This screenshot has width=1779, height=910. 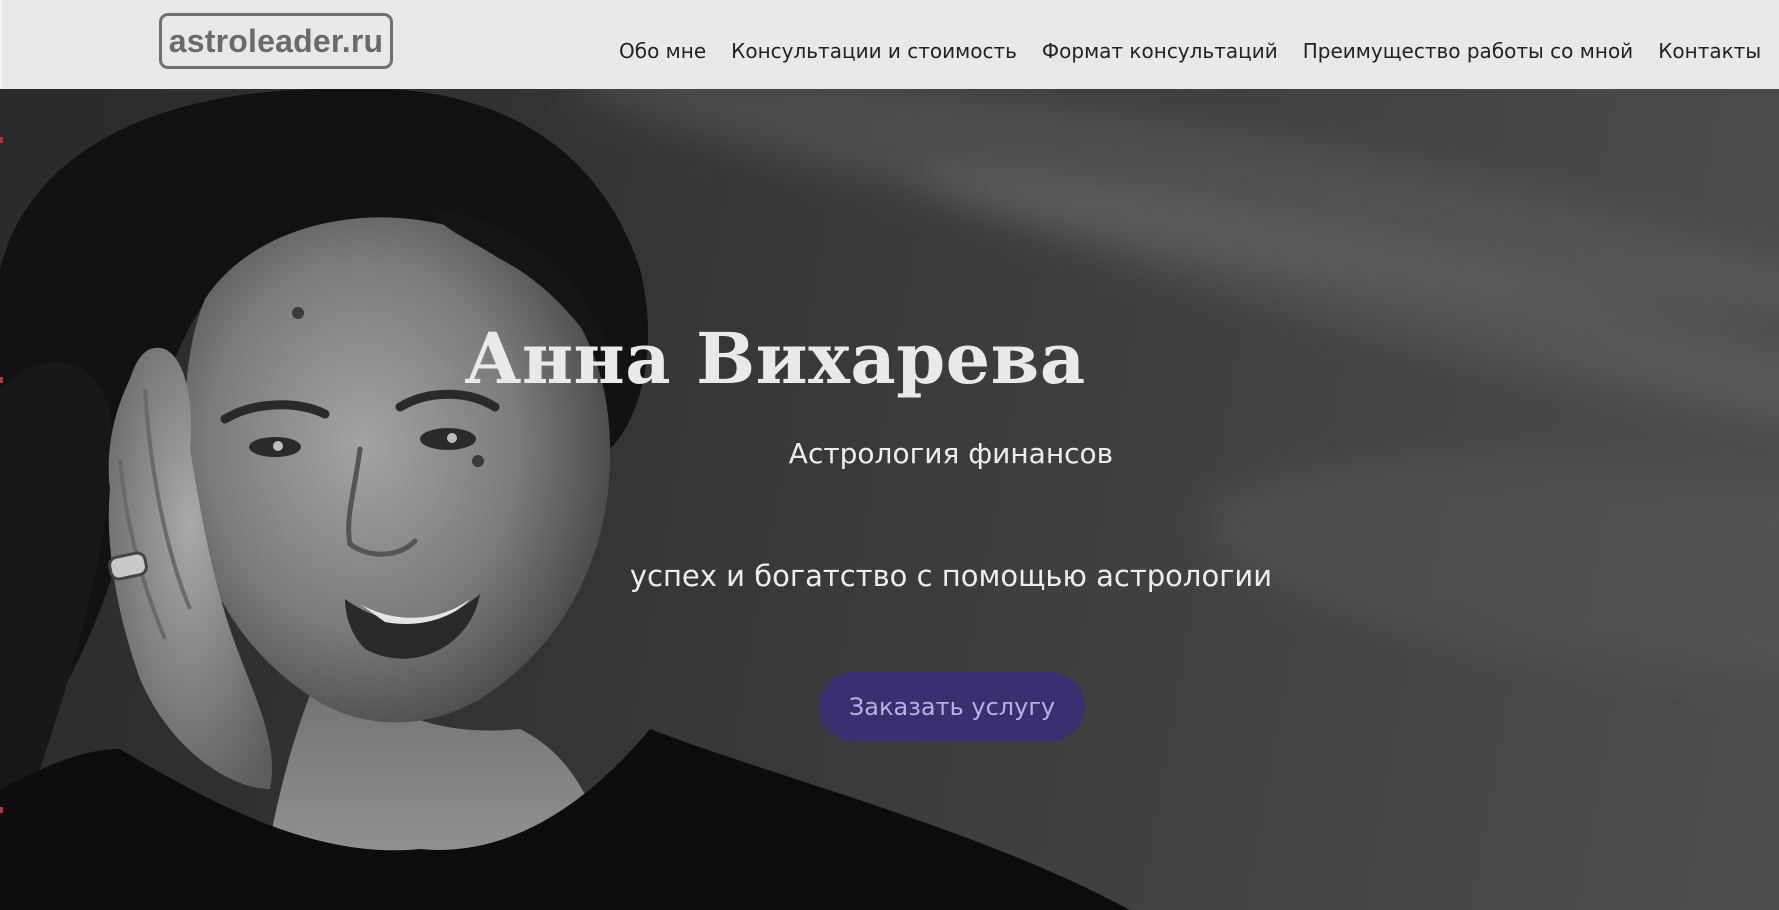 I want to click on nav-item-consultations-price: Консультации и стоимость, so click(x=874, y=51).